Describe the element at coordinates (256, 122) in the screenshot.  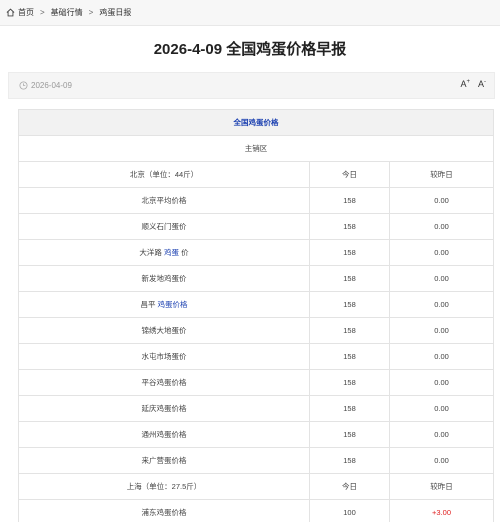
I see `table-caption: 全国鸡蛋价格` at that location.